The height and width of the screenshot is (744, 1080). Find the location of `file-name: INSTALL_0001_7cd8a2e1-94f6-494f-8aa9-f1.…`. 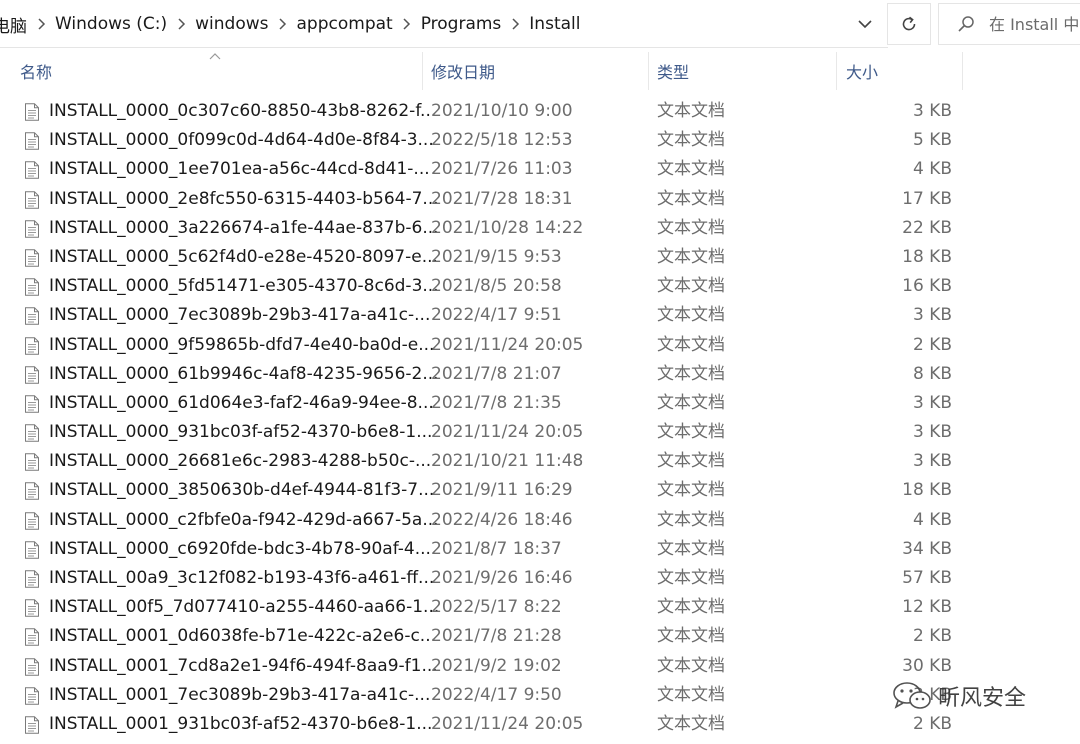

file-name: INSTALL_0001_7cd8a2e1-94f6-494f-8aa9-f1.… is located at coordinates (243, 665).